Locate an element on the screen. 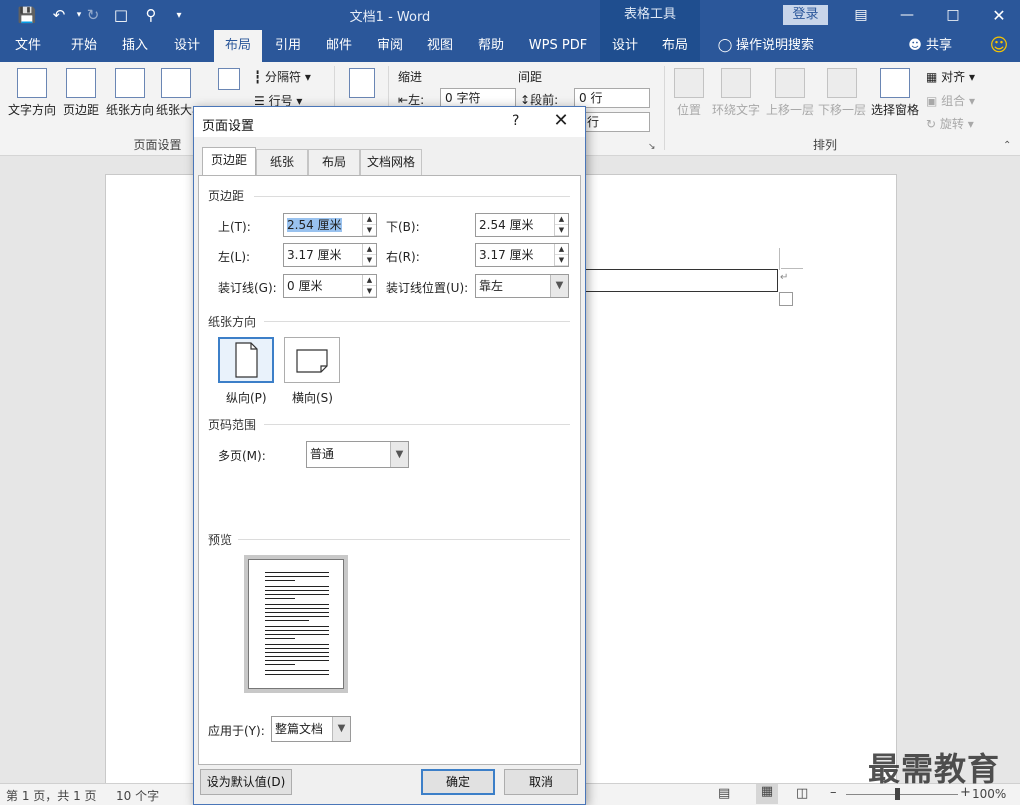  text-direction-button: 文字方向 is located at coordinates (32, 93).